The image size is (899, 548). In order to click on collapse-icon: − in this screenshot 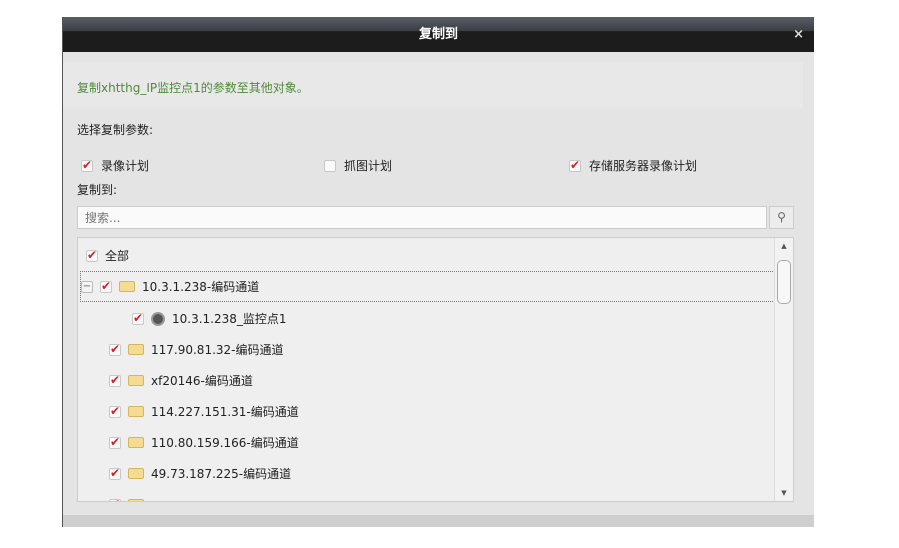, I will do `click(87, 286)`.